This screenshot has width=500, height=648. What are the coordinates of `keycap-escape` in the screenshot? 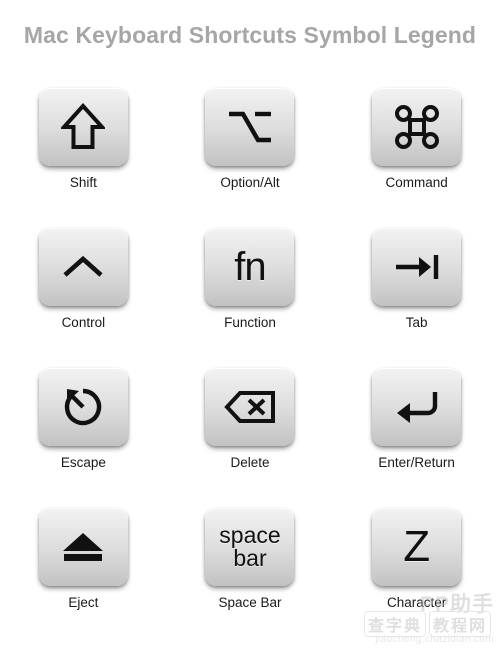 It's located at (83, 407).